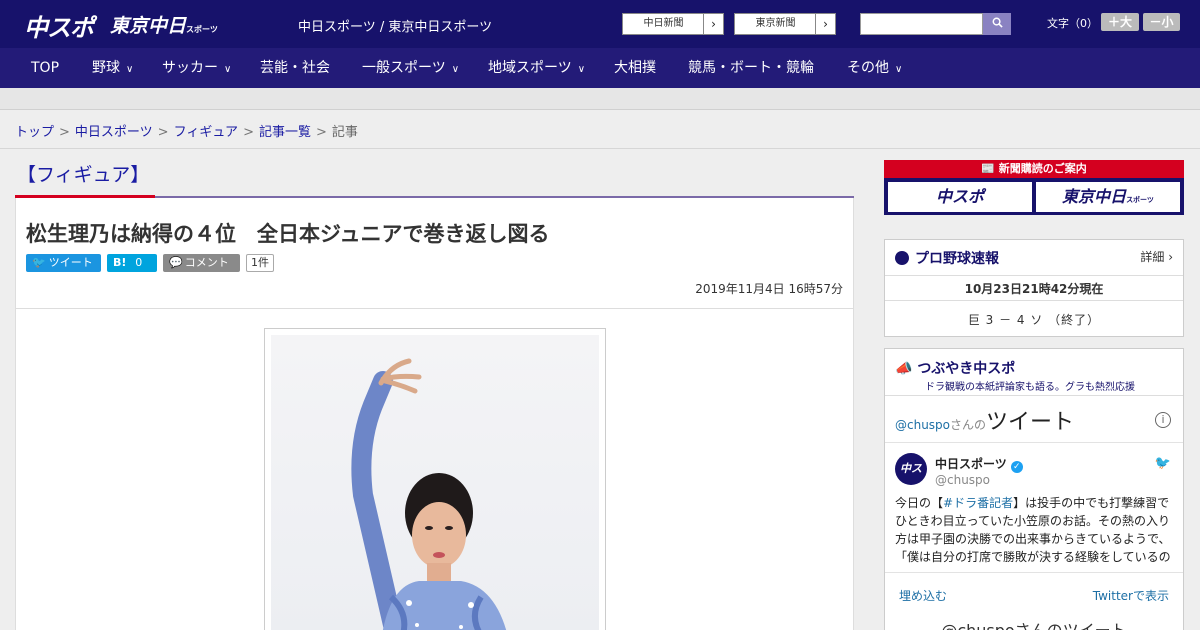 This screenshot has height=630, width=1200. What do you see at coordinates (957, 259) in the screenshot?
I see `baseball-widget-title-text: プロ野球速報` at bounding box center [957, 259].